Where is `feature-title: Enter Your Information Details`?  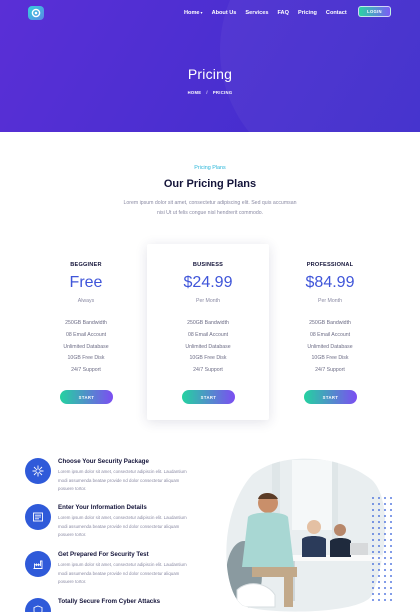 feature-title: Enter Your Information Details is located at coordinates (102, 507).